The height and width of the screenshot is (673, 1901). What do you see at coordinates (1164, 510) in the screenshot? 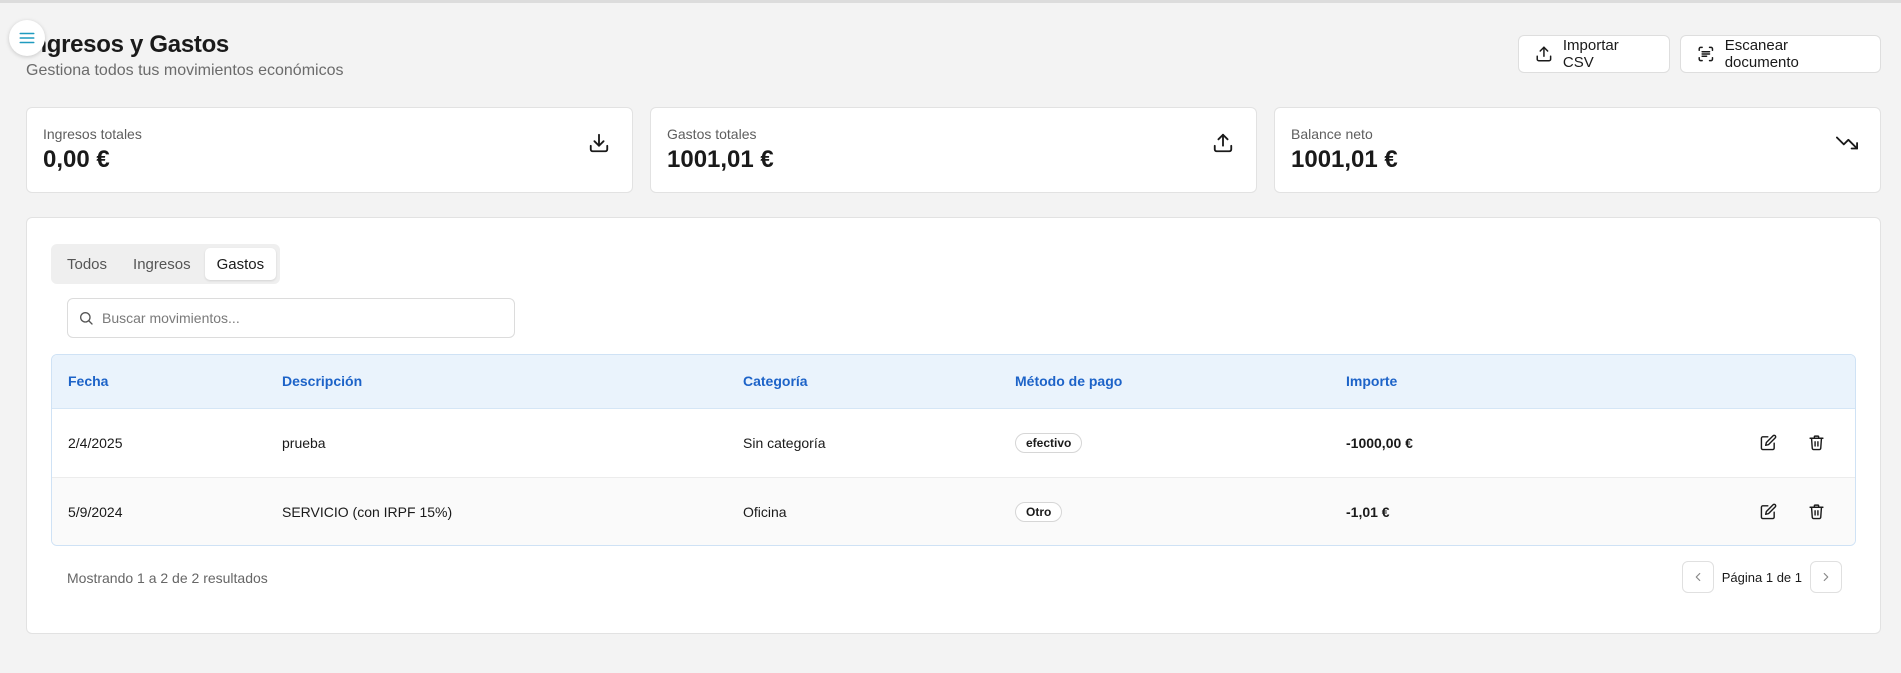
I see `cell-metodo: Otro` at bounding box center [1164, 510].